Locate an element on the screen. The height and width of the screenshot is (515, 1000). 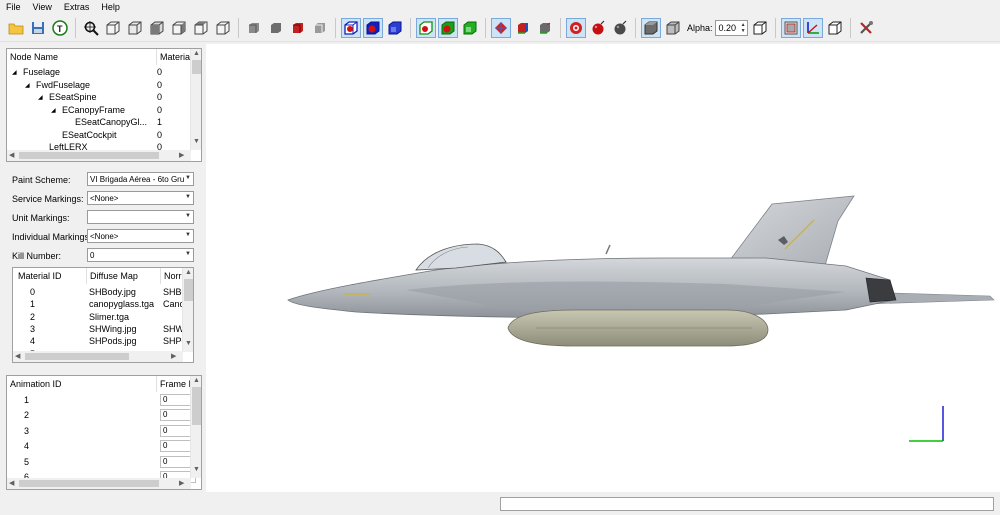
bbox-blue-icon is located at coordinates (351, 27).